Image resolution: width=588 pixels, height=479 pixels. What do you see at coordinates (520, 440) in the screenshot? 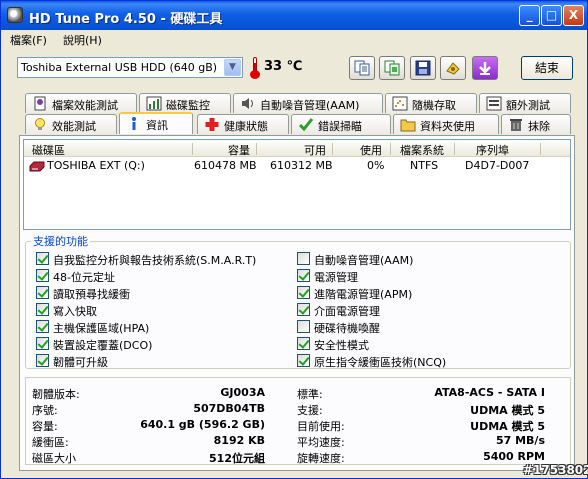
I see `info-value: 57 MB/s` at bounding box center [520, 440].